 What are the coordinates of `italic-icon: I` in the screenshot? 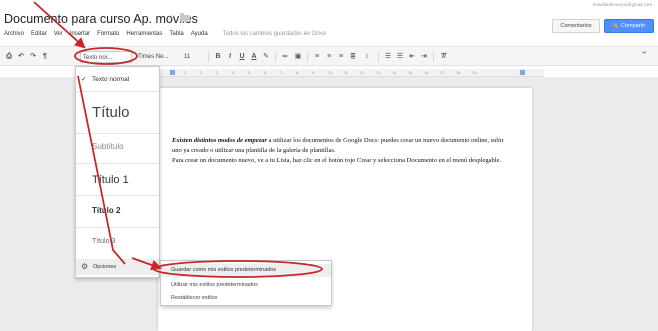 It's located at (230, 56).